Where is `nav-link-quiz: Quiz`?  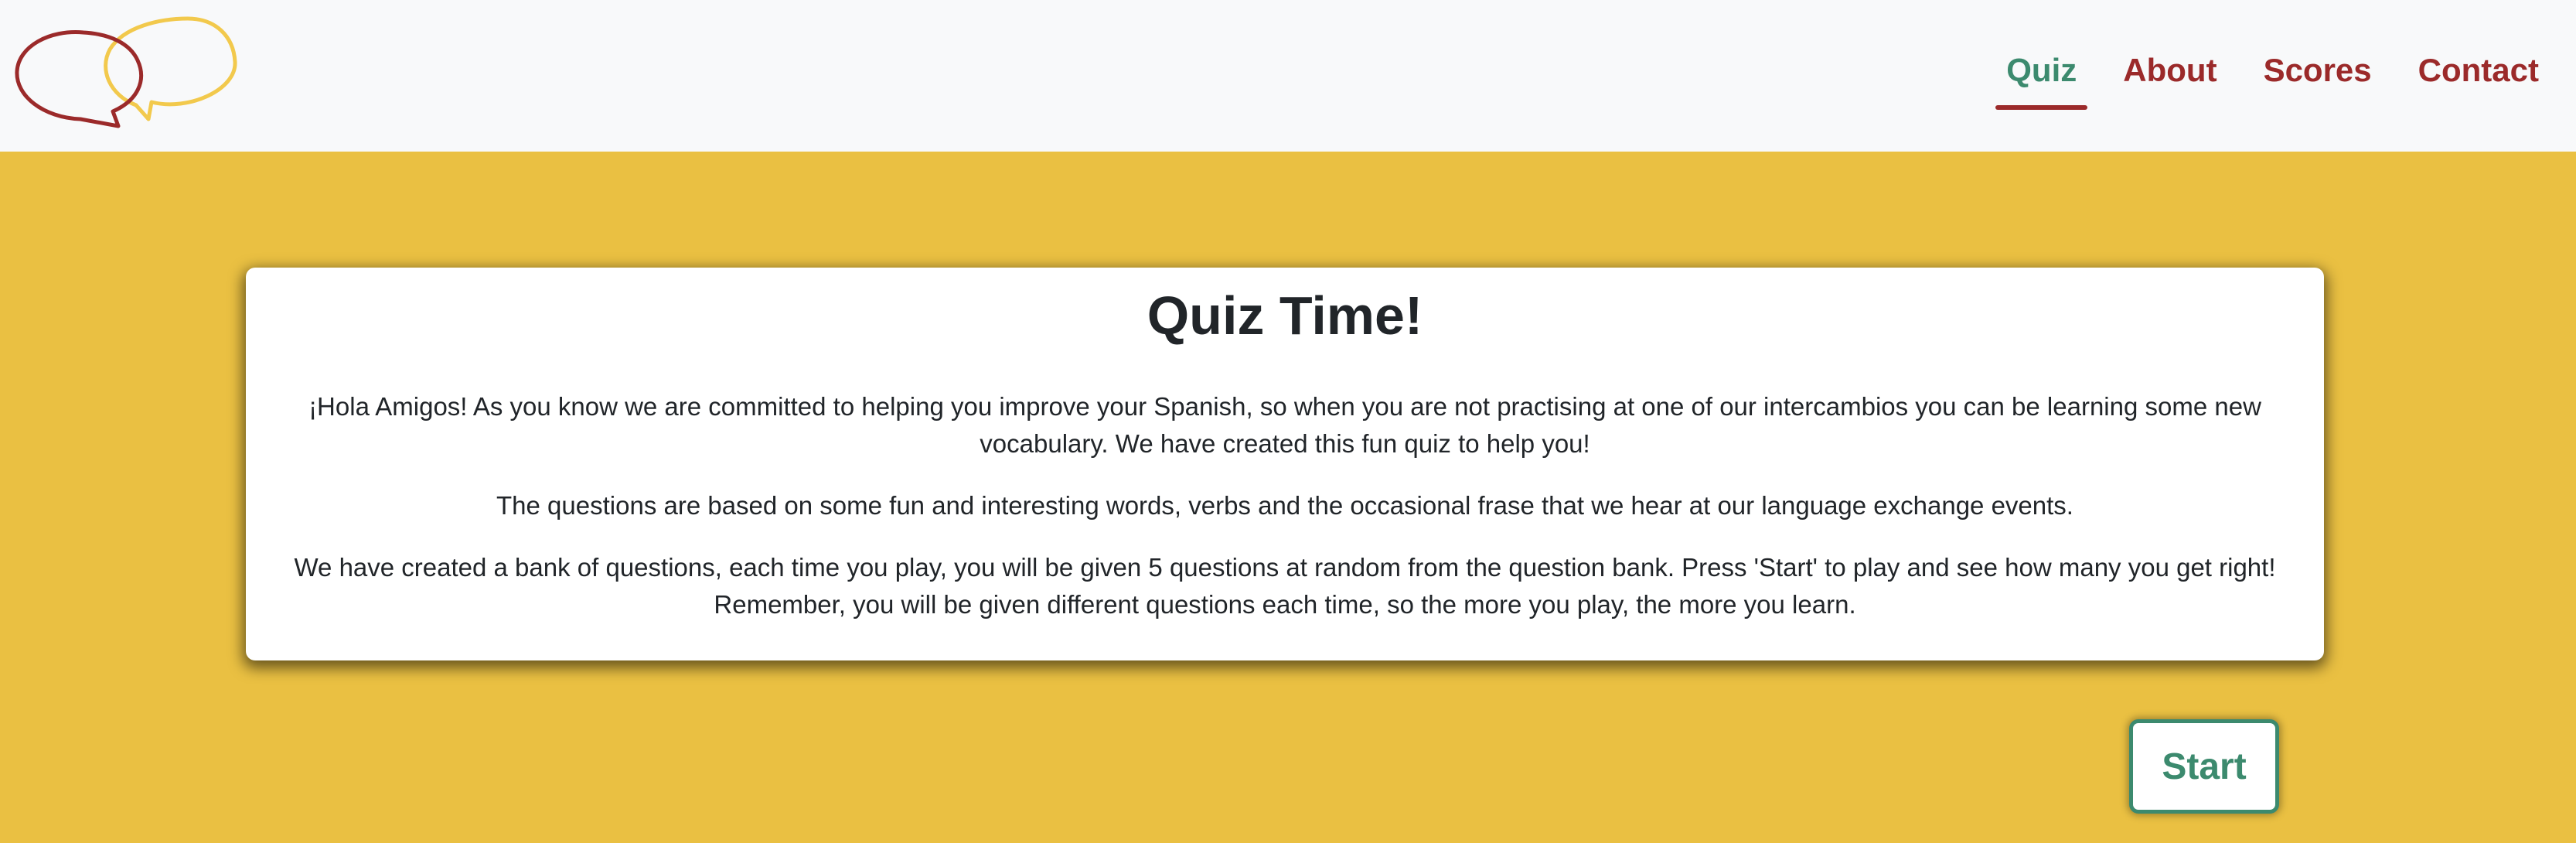 nav-link-quiz: Quiz is located at coordinates (2042, 77).